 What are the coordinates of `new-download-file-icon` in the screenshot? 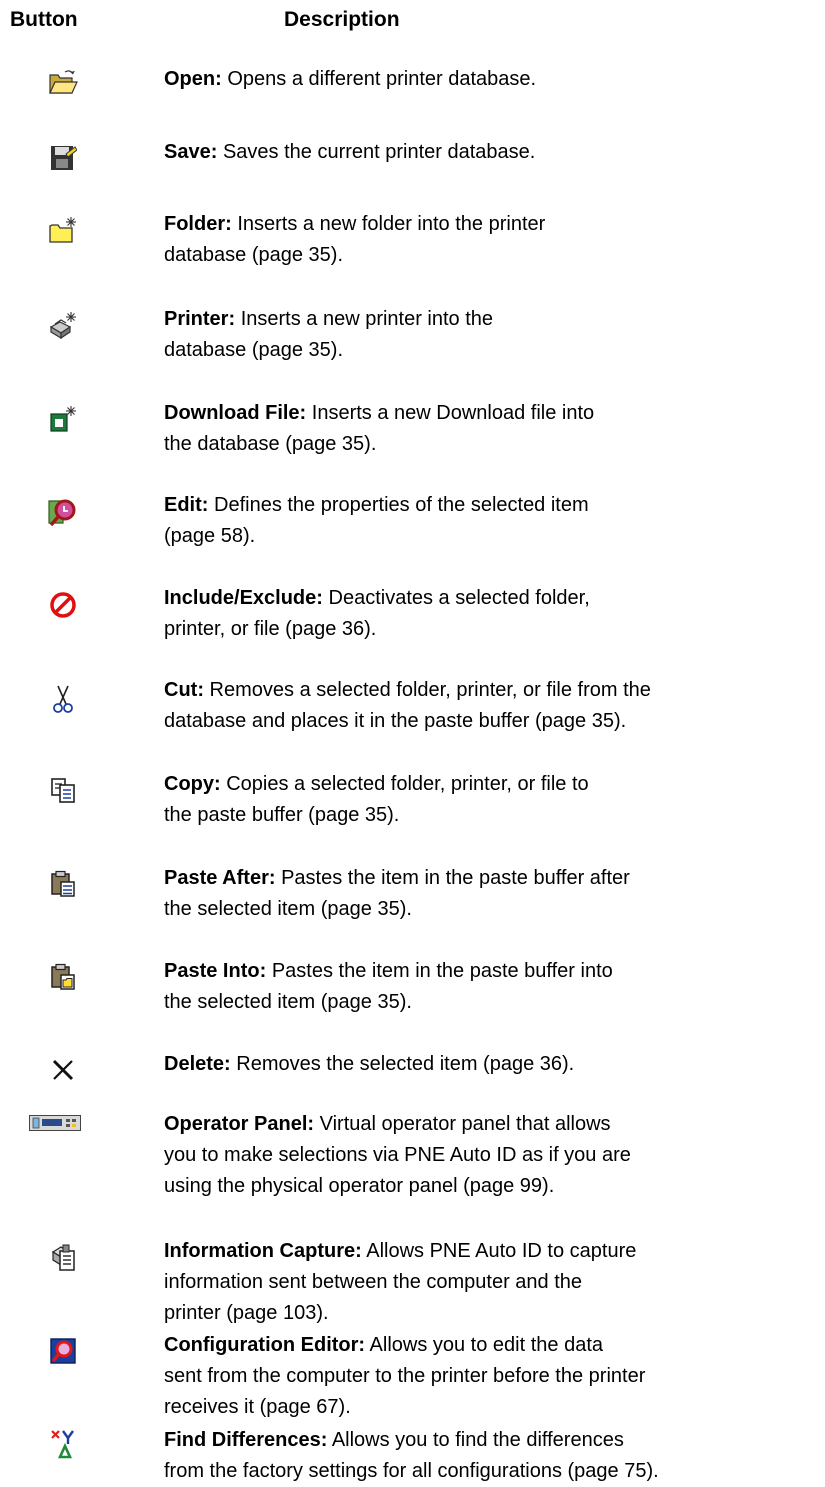 It's located at (63, 419).